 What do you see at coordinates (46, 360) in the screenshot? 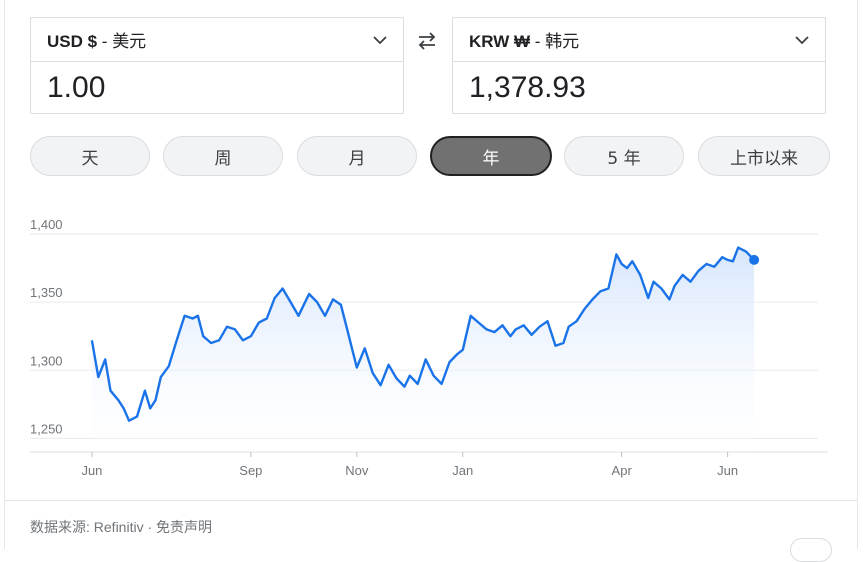
I see `y-tick-label: 1,300` at bounding box center [46, 360].